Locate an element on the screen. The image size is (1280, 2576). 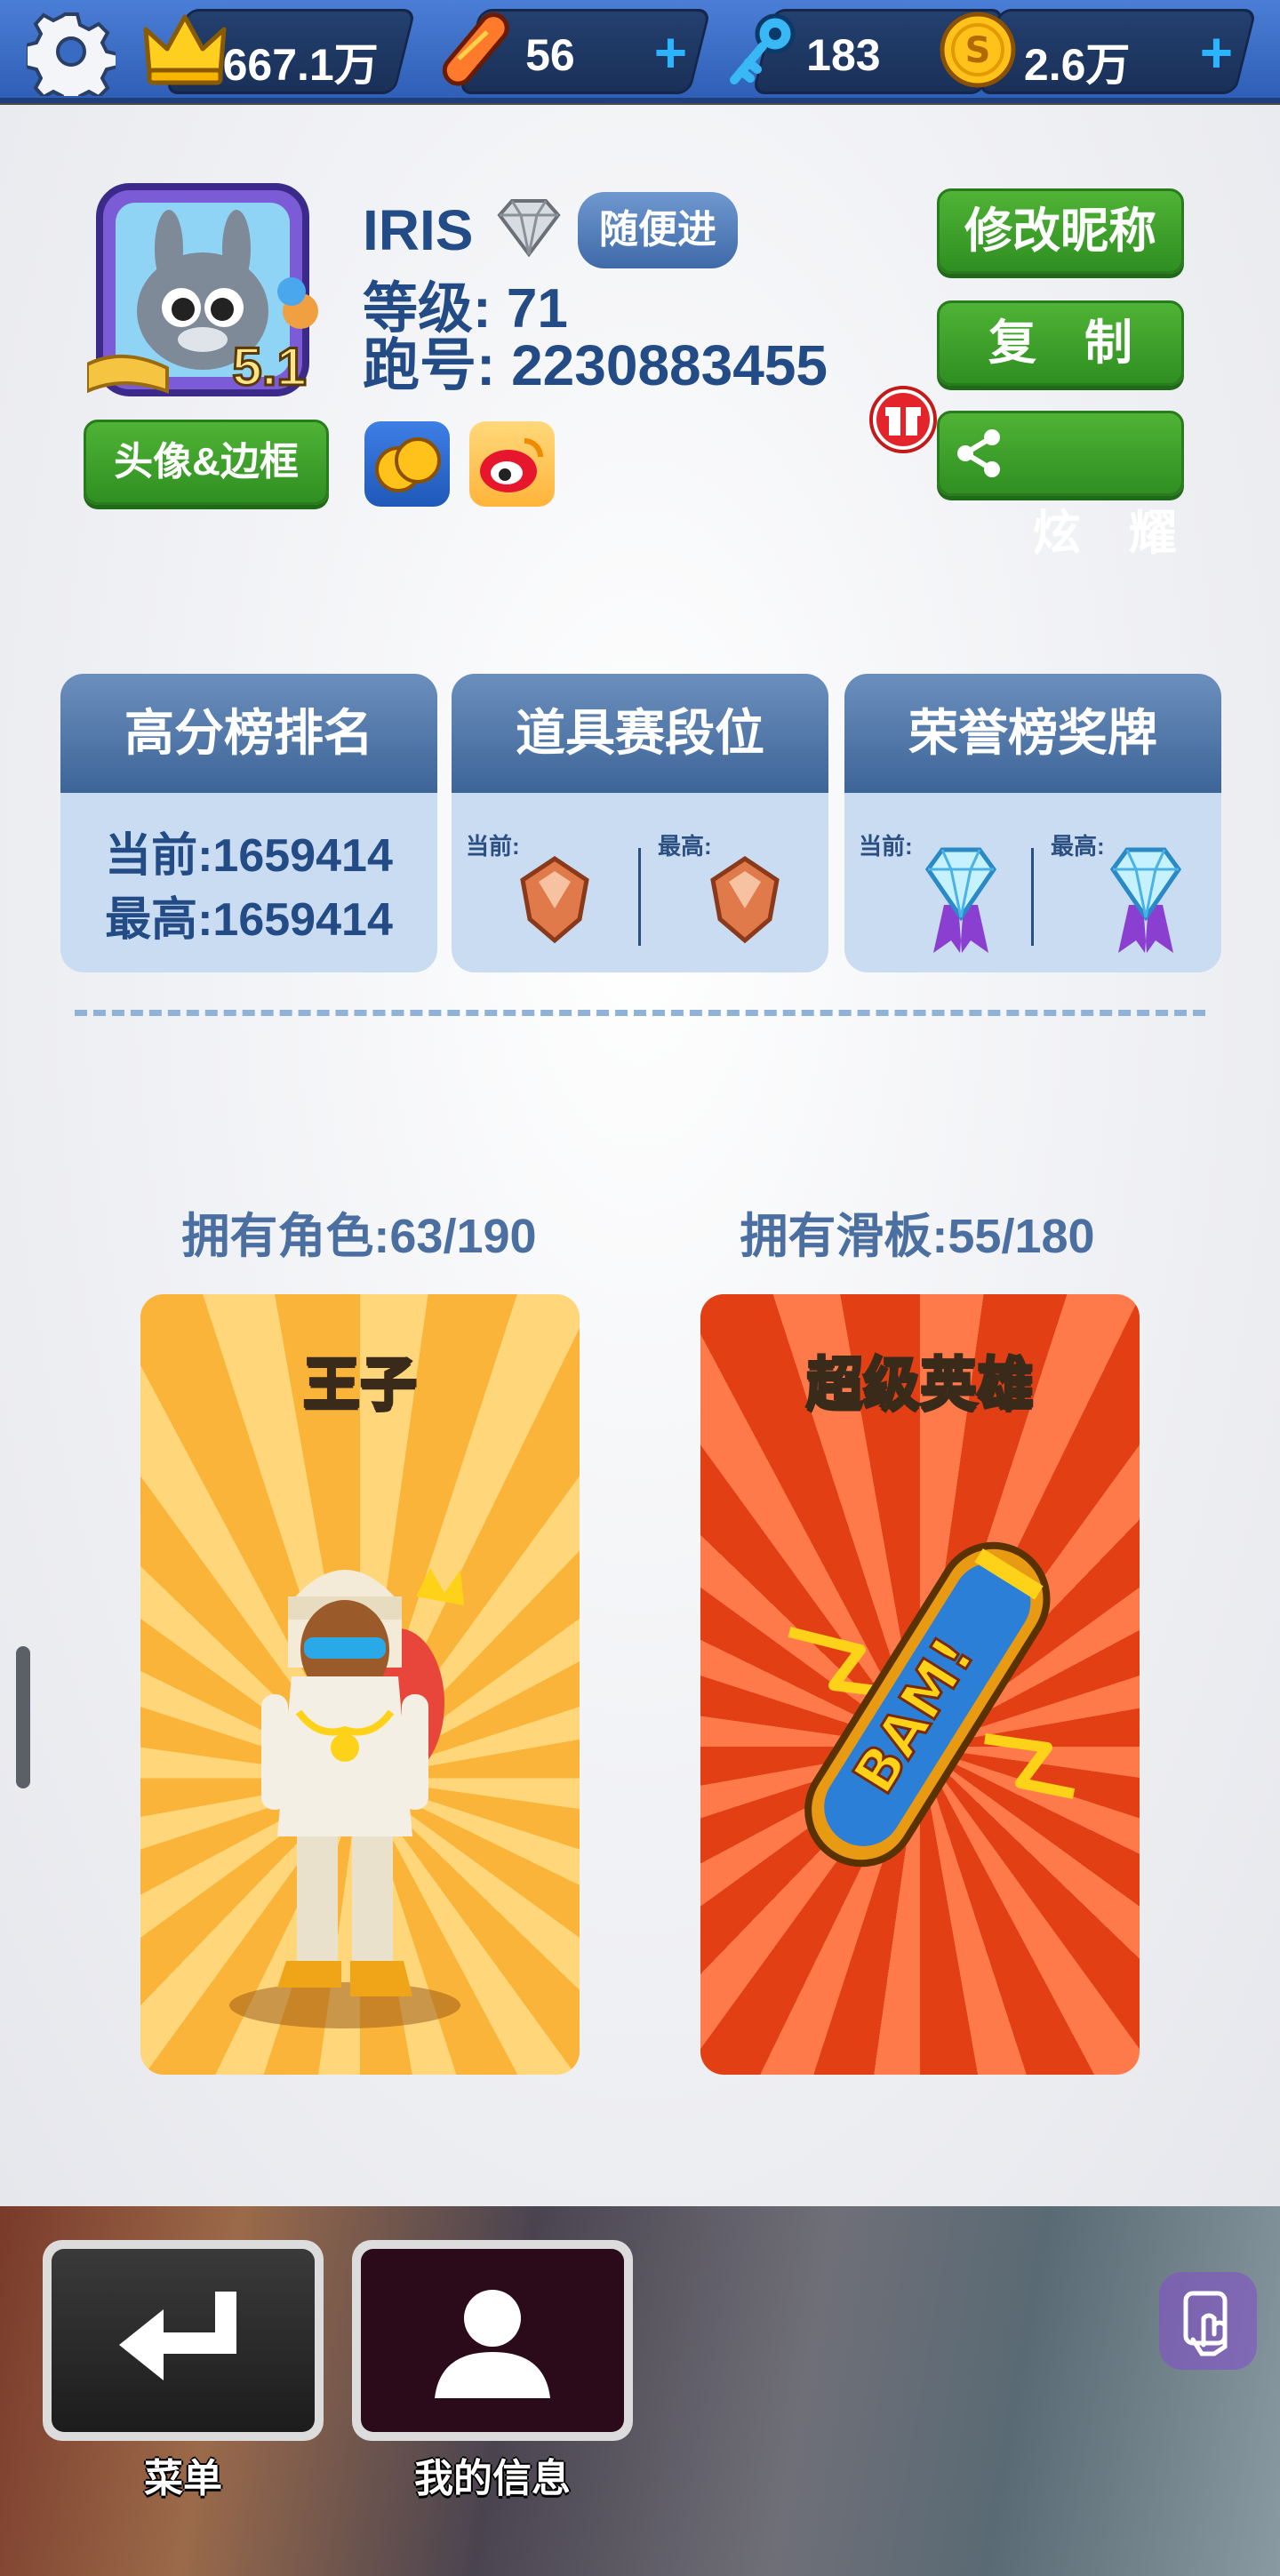
coin-icon: S is located at coordinates (978, 50).